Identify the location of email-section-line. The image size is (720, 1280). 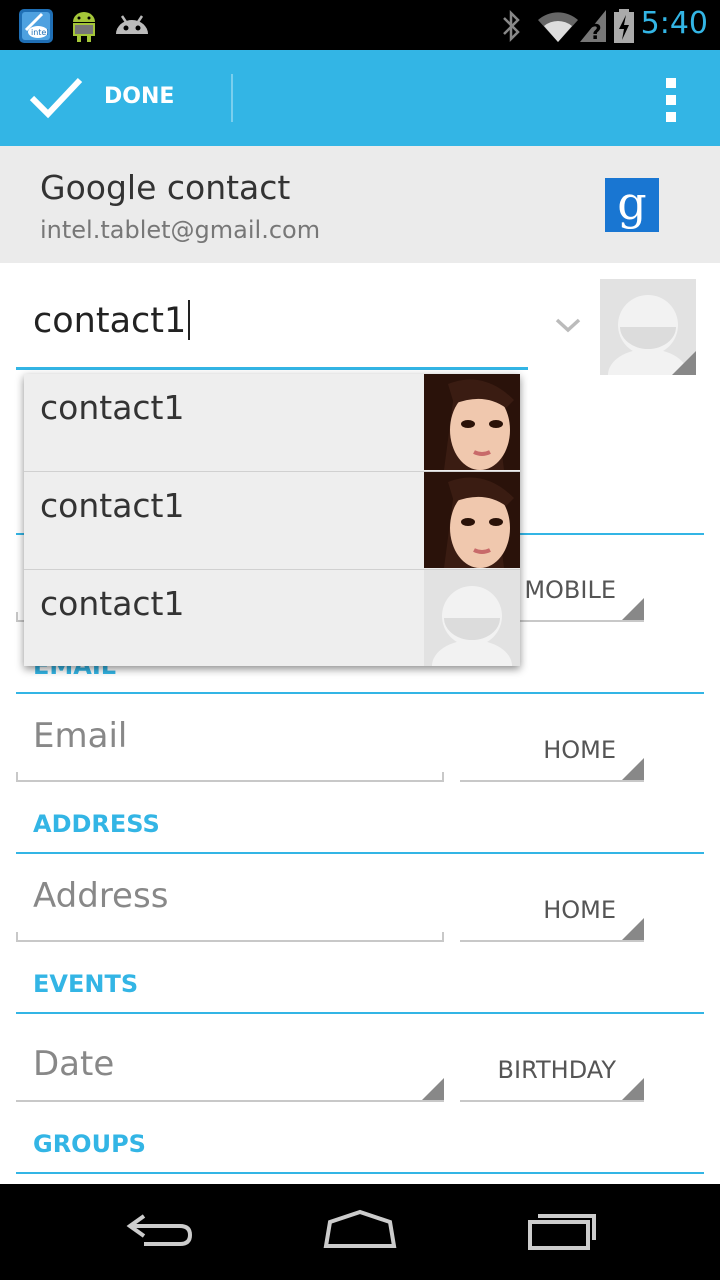
(360, 693).